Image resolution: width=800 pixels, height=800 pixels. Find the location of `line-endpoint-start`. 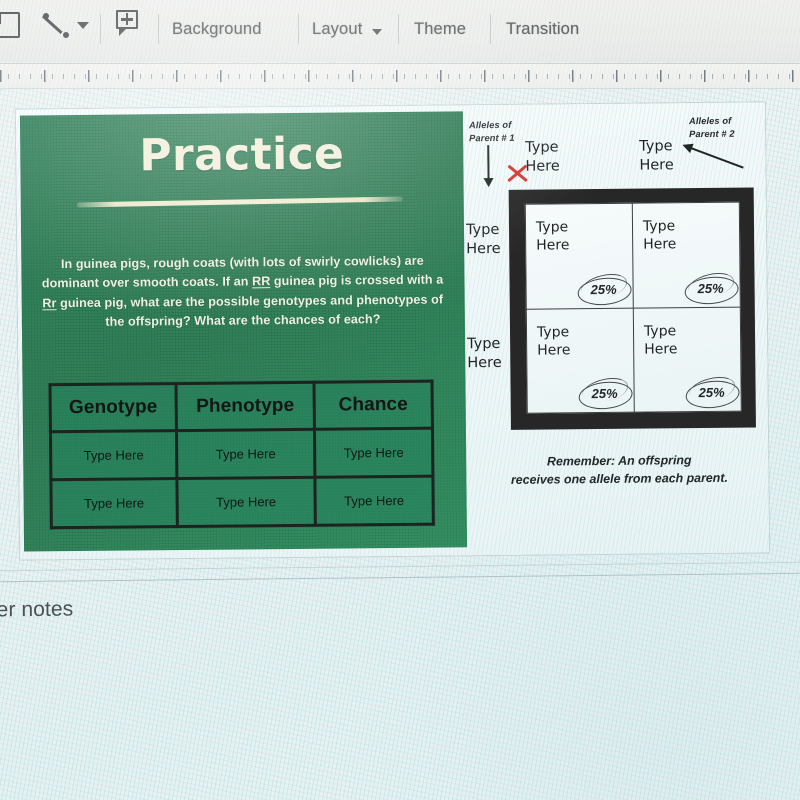

line-endpoint-start is located at coordinates (46, 16).